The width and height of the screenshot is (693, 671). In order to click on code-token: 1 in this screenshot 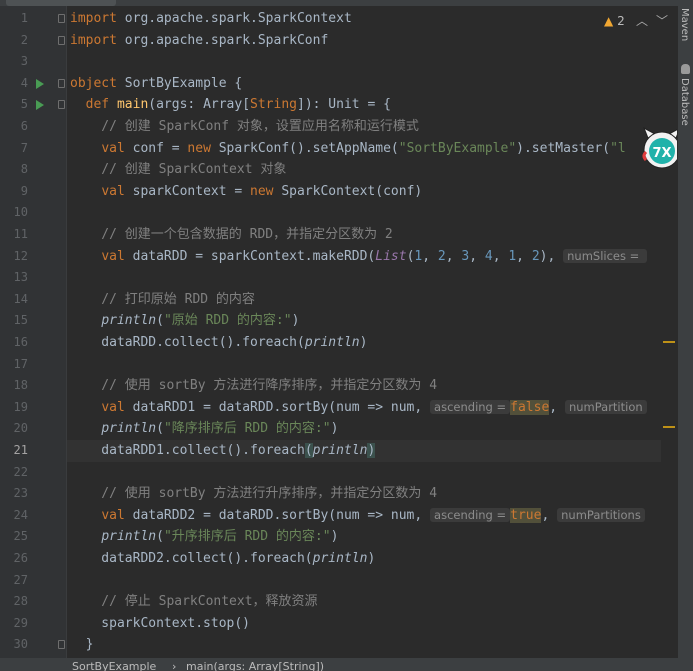, I will do `click(512, 256)`.